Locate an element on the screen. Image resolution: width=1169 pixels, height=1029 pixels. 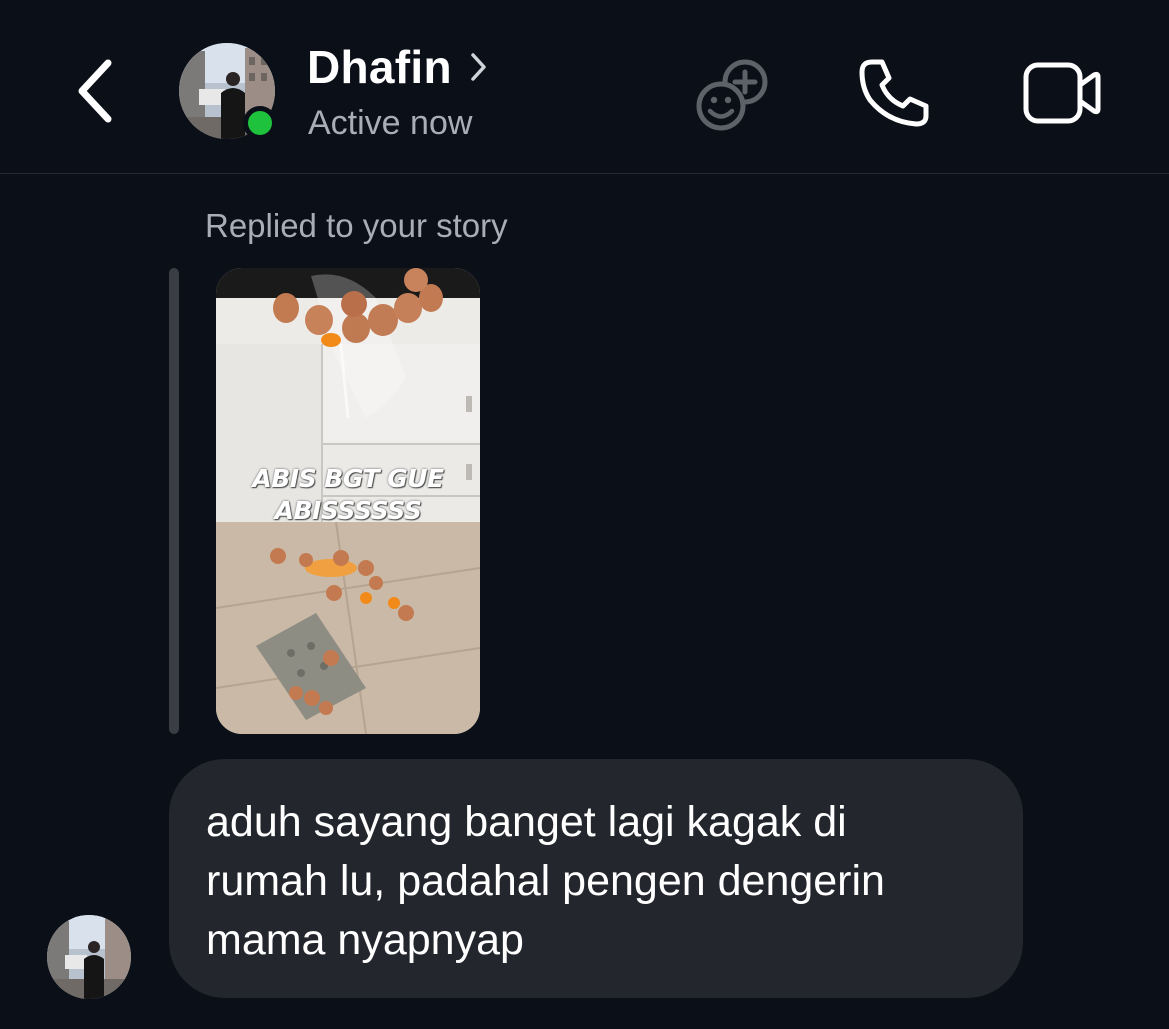
contact-name-link: Dhafin is located at coordinates (398, 67).